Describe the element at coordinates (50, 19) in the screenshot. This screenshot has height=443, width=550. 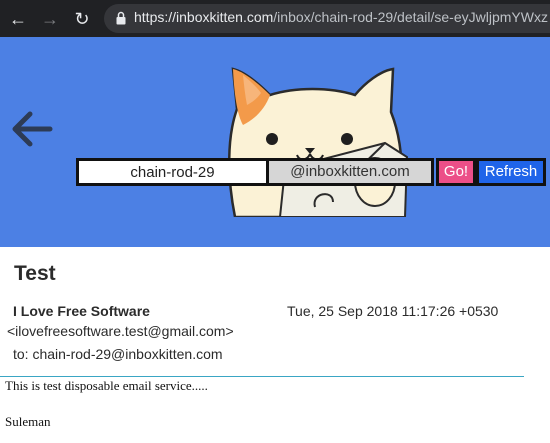
I see `arrow-right-icon: →` at that location.